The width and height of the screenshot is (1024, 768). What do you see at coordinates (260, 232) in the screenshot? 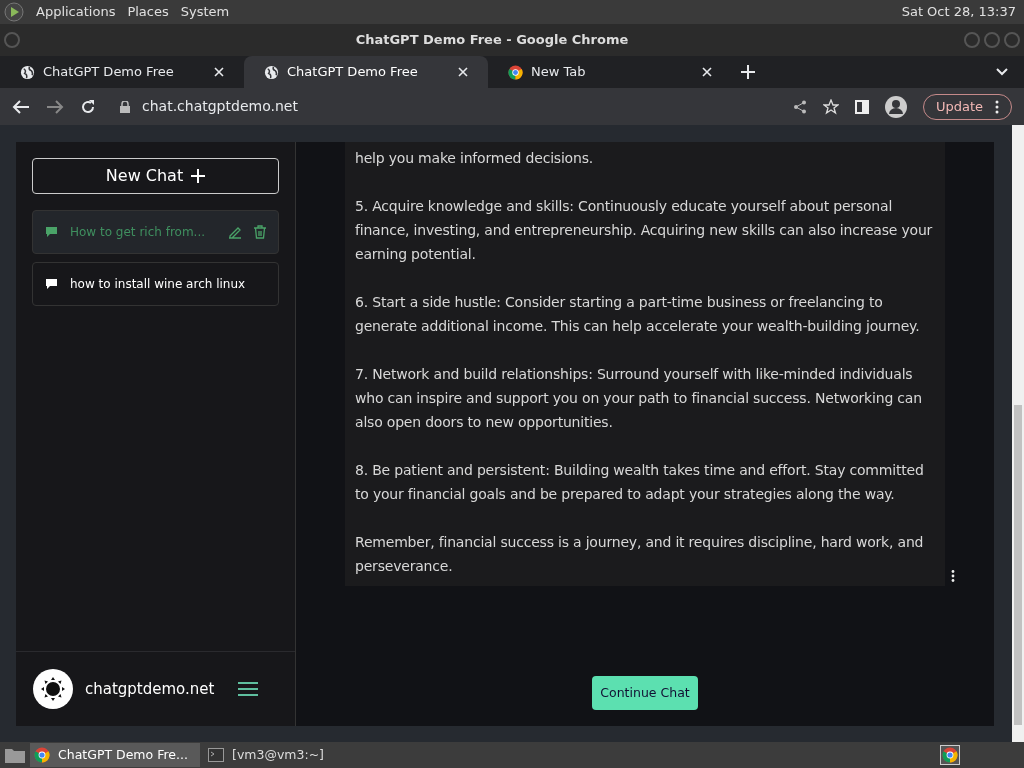
I see `trash-icon` at bounding box center [260, 232].